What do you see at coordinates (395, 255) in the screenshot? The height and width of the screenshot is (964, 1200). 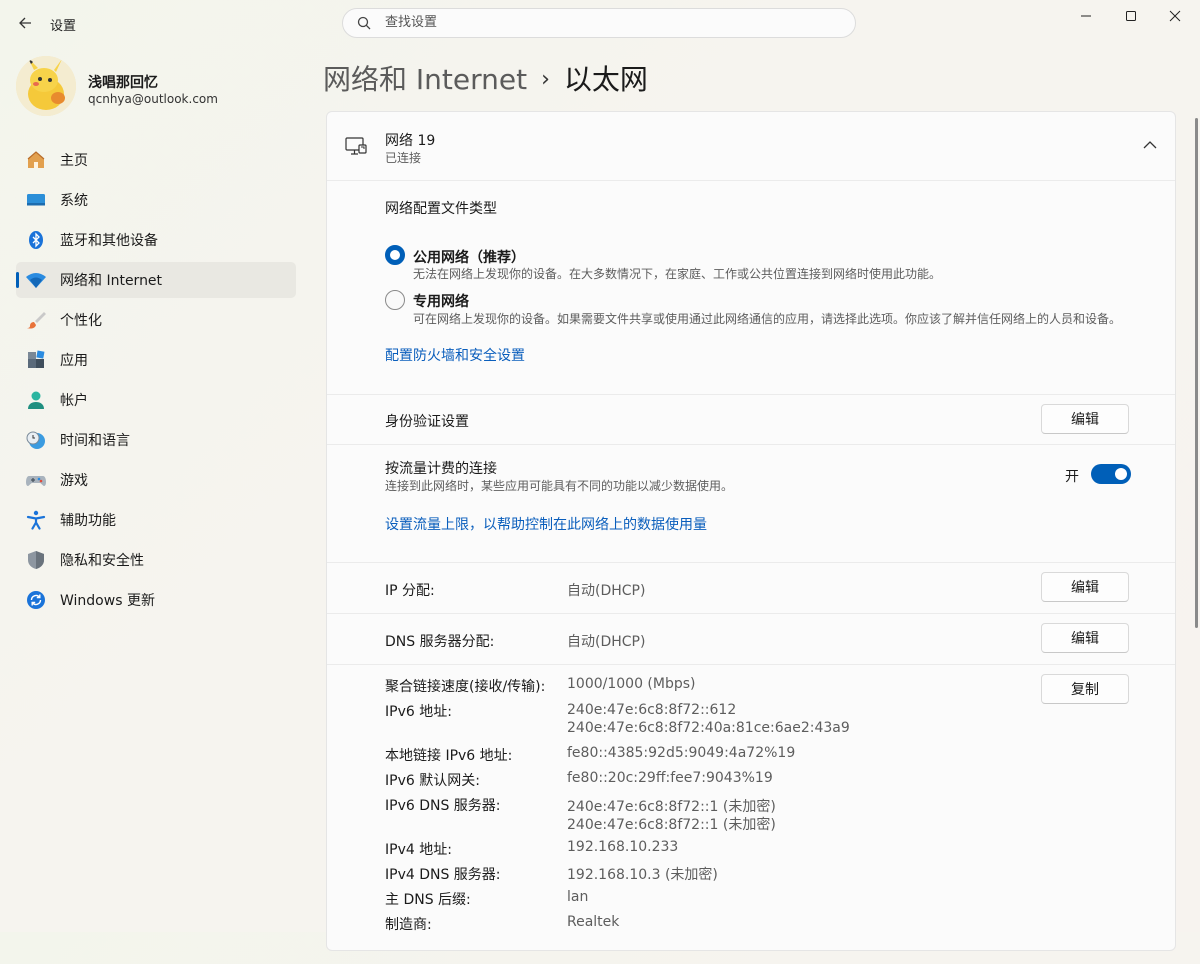 I see `public-network-radio` at bounding box center [395, 255].